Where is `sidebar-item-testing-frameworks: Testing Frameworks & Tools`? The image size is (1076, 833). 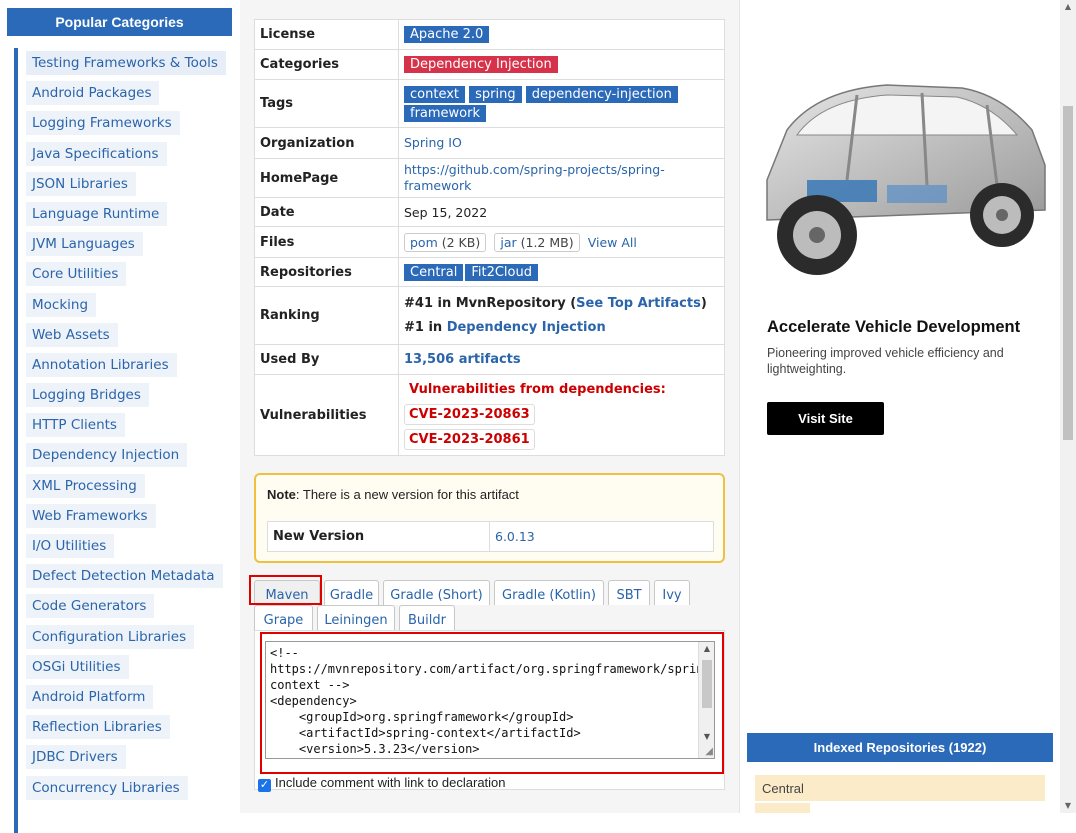
sidebar-item-testing-frameworks: Testing Frameworks & Tools is located at coordinates (127, 63).